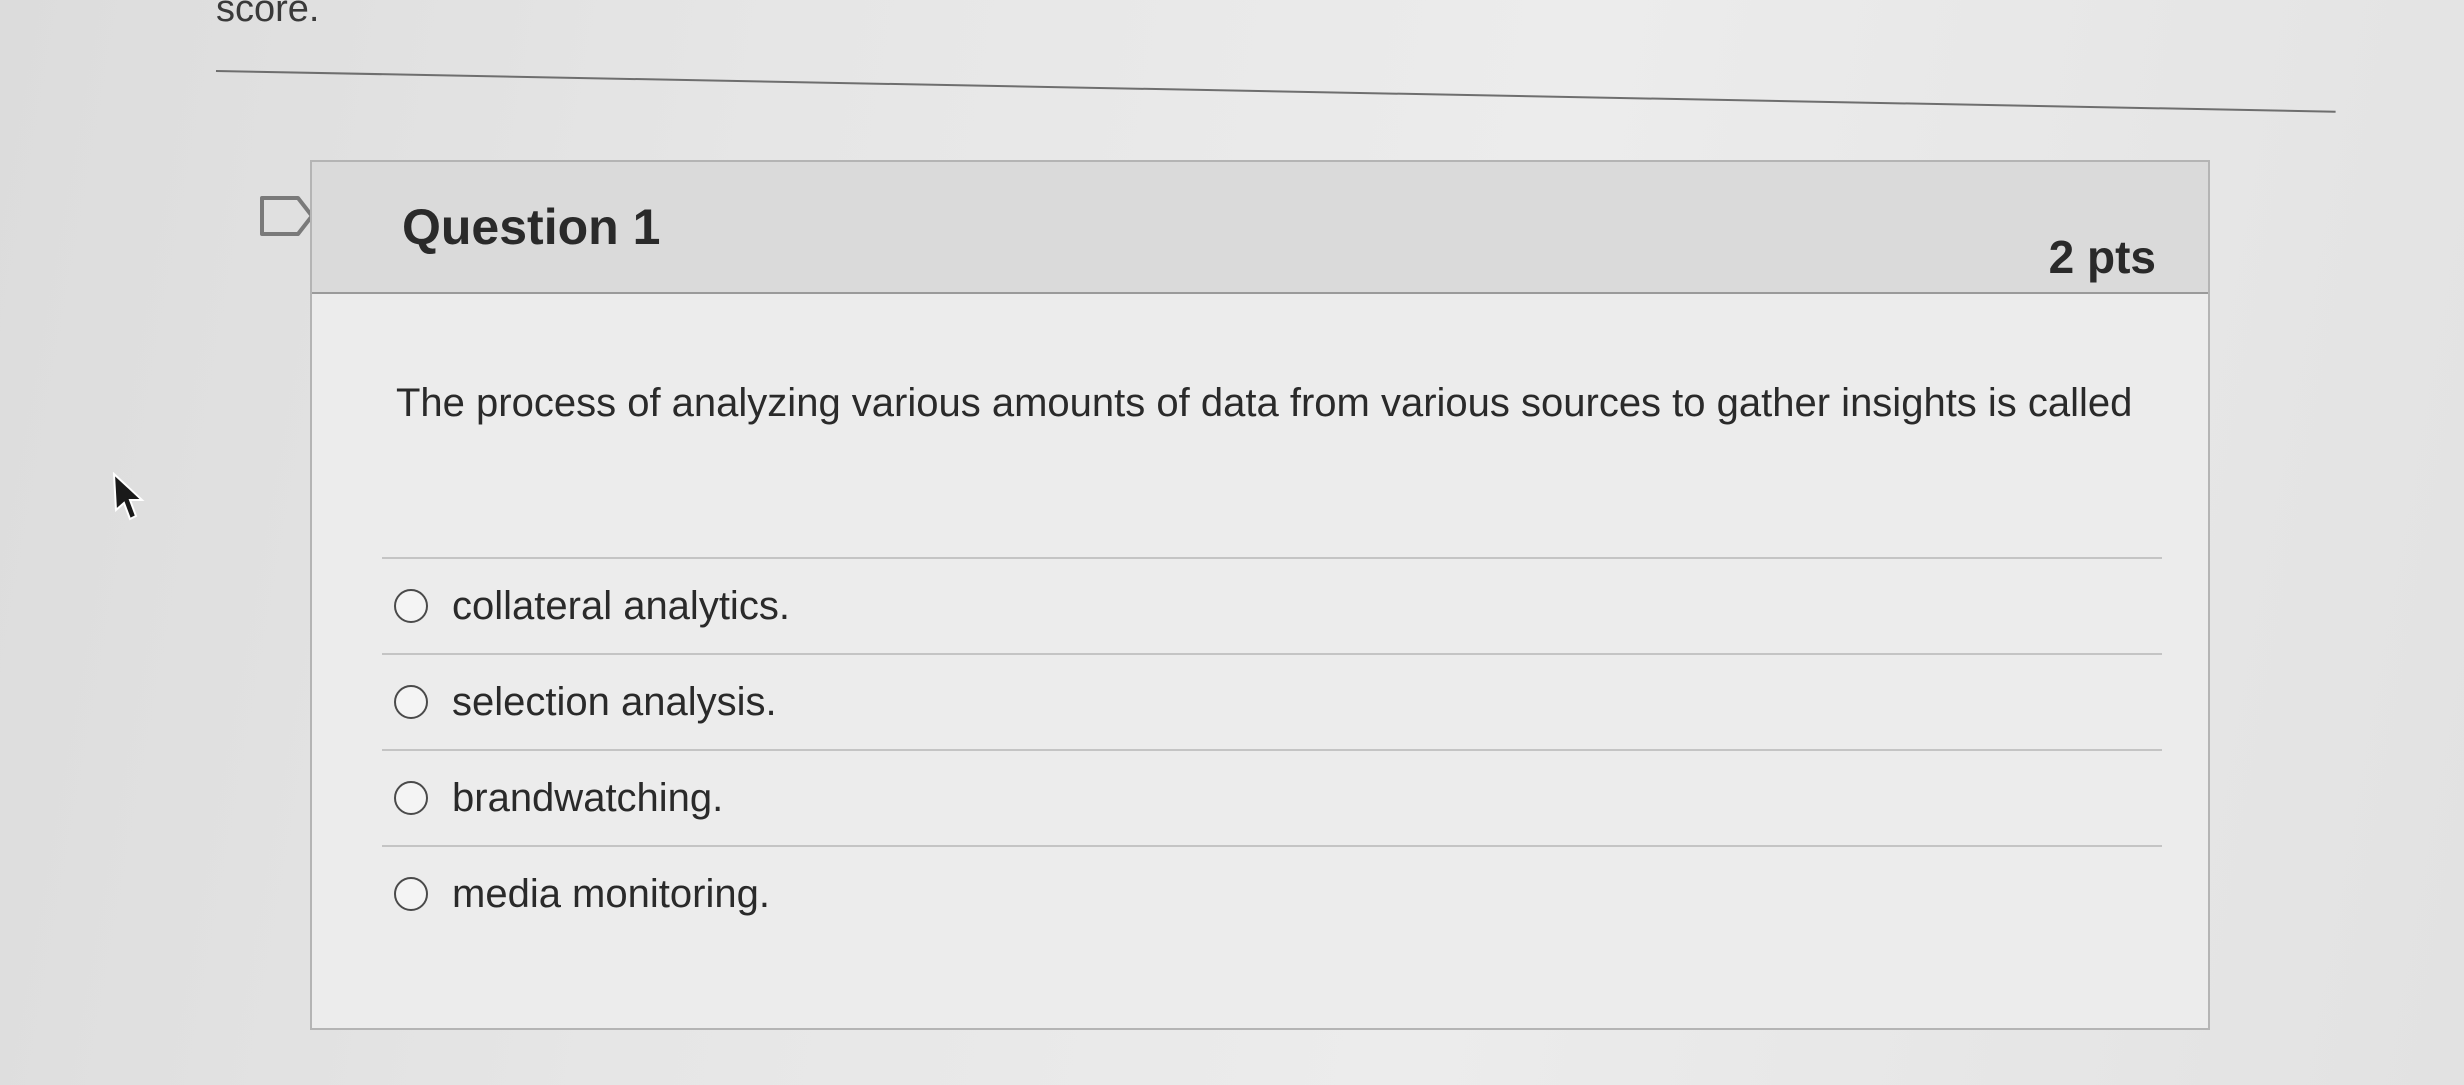 Image resolution: width=2464 pixels, height=1085 pixels. What do you see at coordinates (1272, 894) in the screenshot?
I see `answer-option: media monitoring.` at bounding box center [1272, 894].